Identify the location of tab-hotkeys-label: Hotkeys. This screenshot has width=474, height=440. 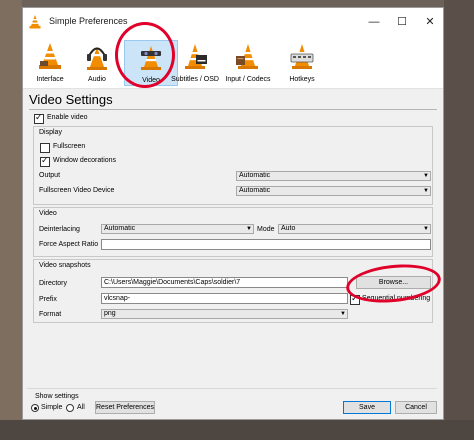
(302, 79).